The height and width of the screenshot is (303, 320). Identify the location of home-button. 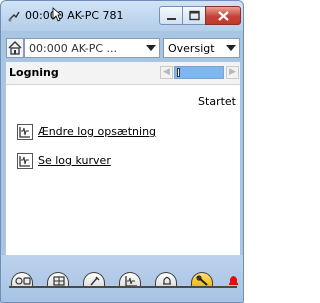
(15, 48).